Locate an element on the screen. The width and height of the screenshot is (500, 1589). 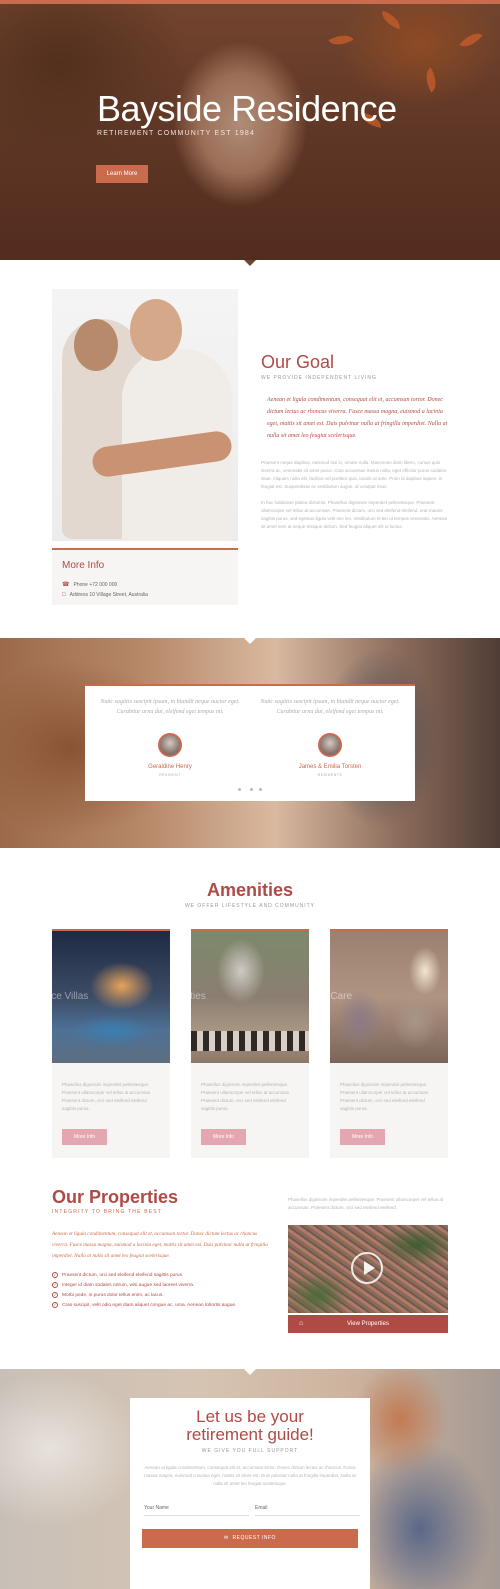
aerial-video-thumbnail is located at coordinates (368, 1269).